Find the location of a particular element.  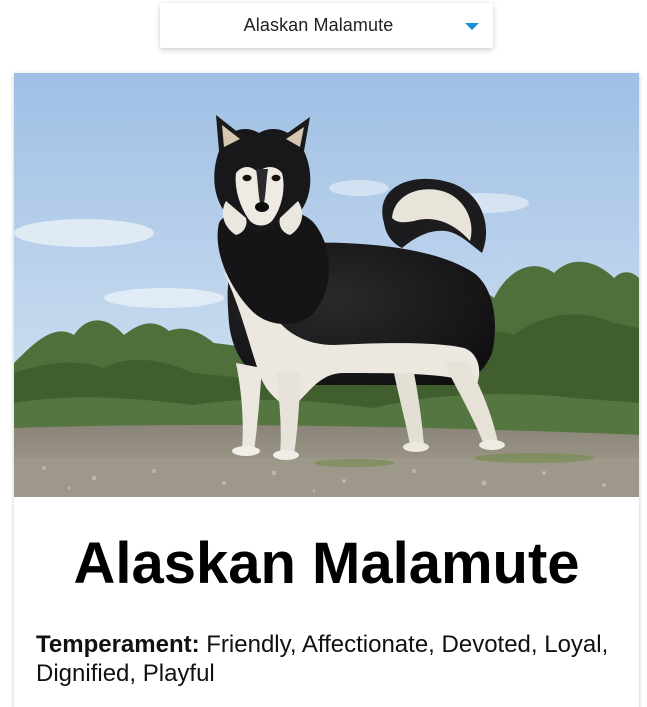

chevron-down-icon is located at coordinates (472, 26).